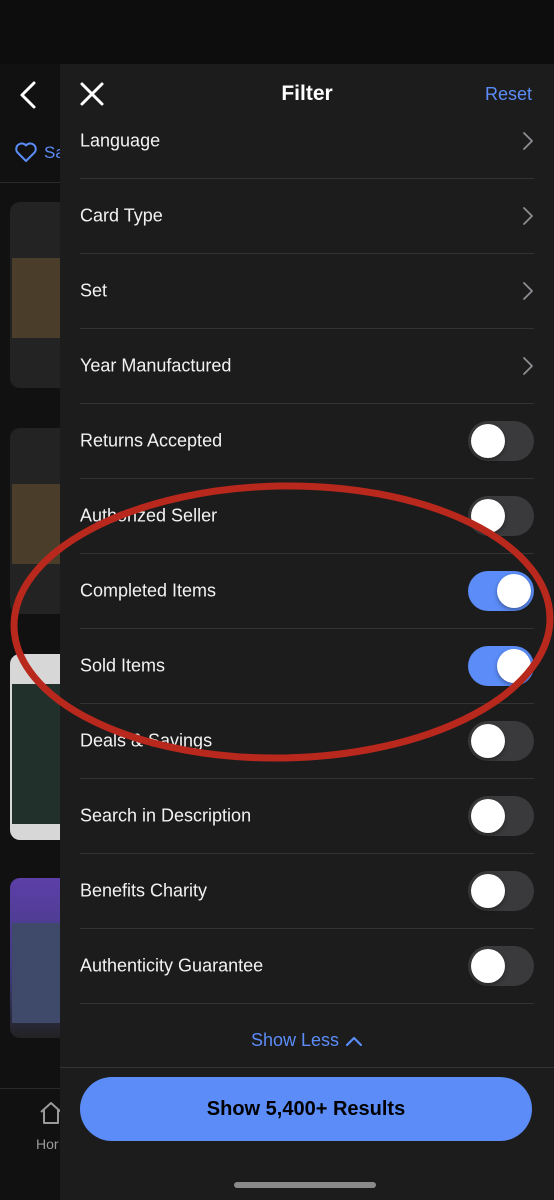 Image resolution: width=554 pixels, height=1200 pixels. Describe the element at coordinates (120, 140) in the screenshot. I see `filter-row-label: Language` at that location.